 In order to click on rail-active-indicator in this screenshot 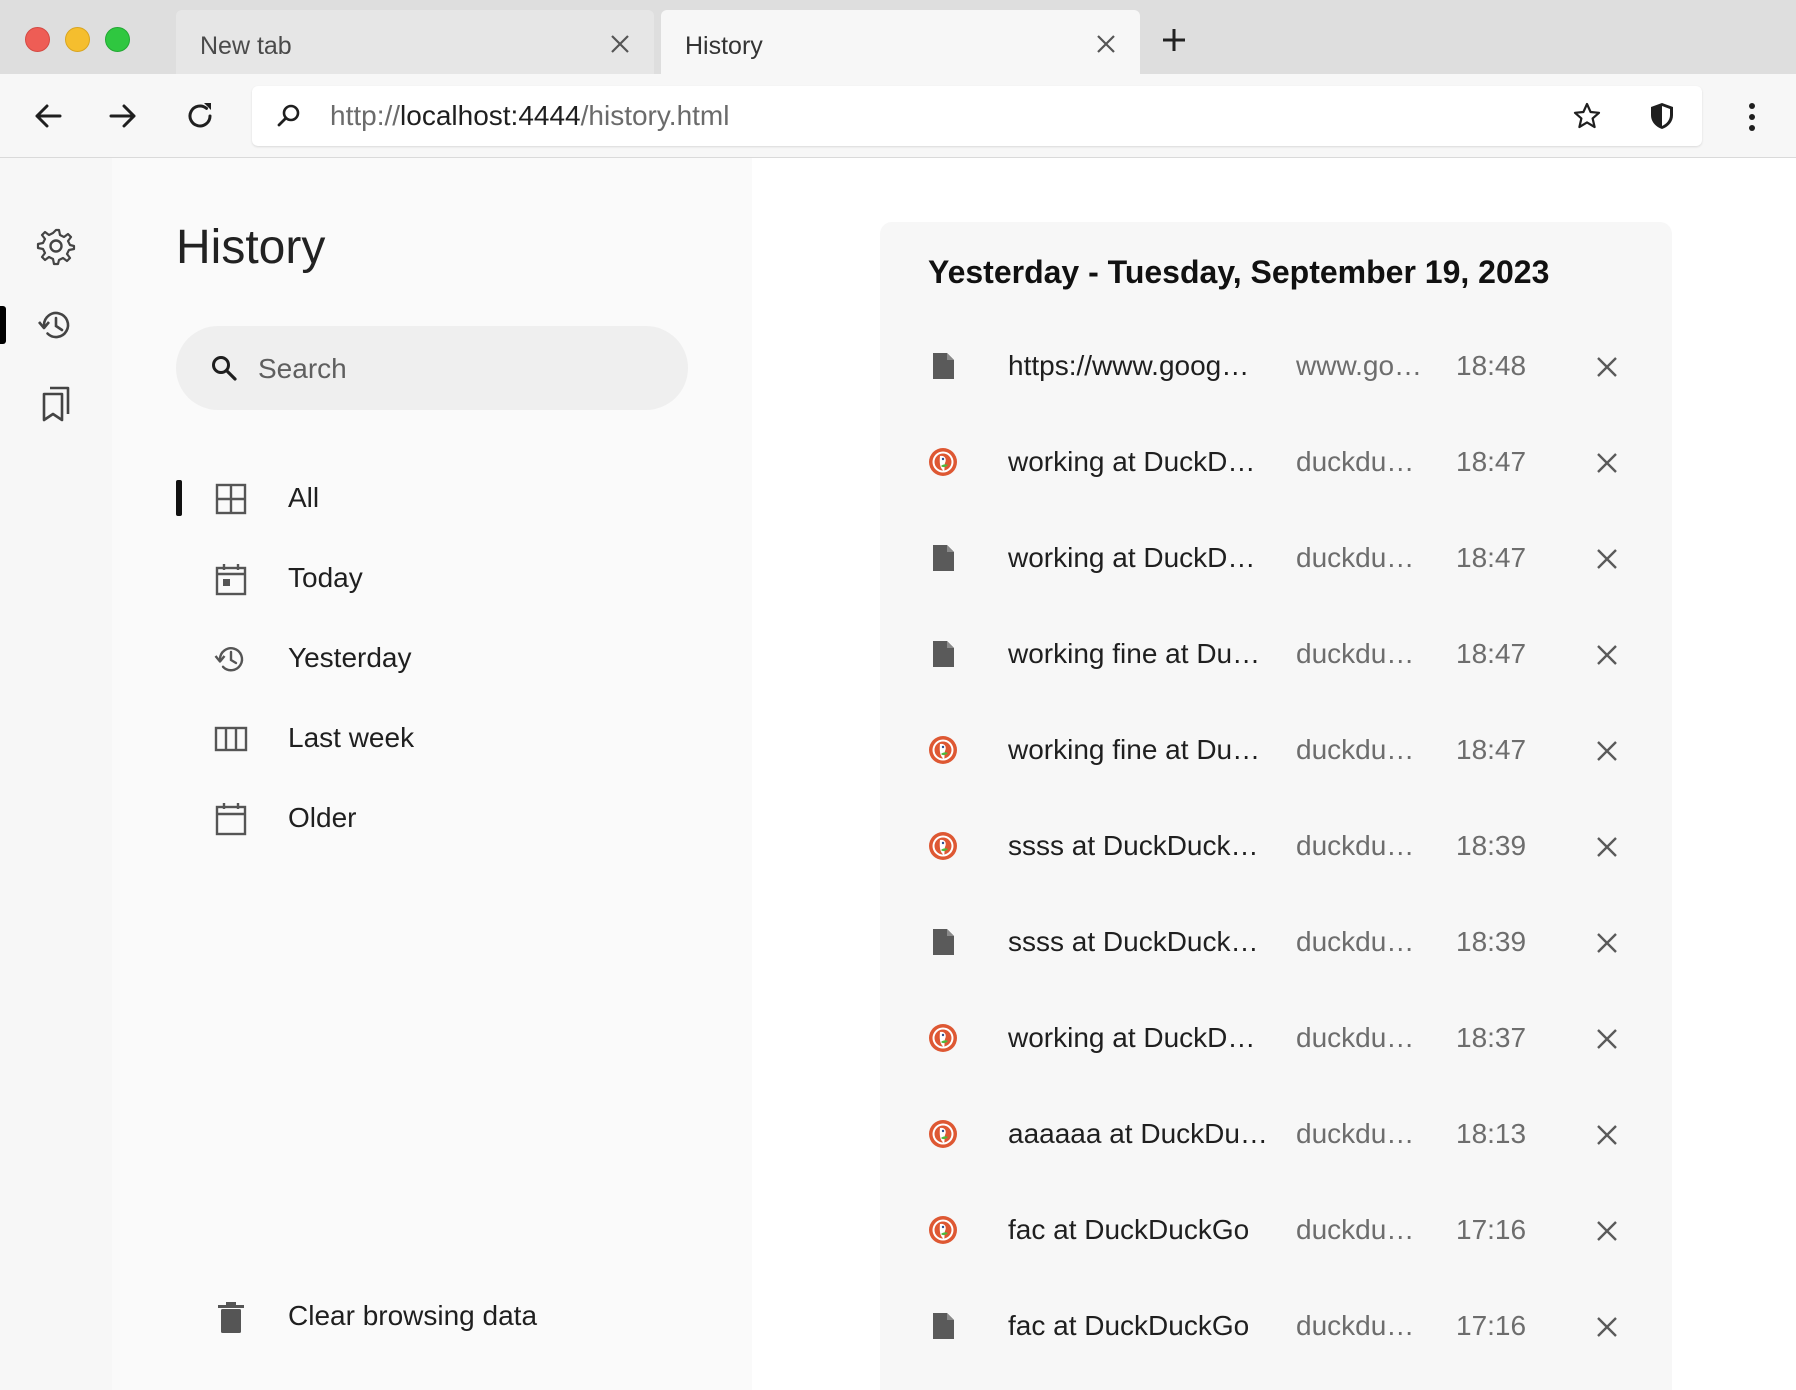, I will do `click(3, 325)`.